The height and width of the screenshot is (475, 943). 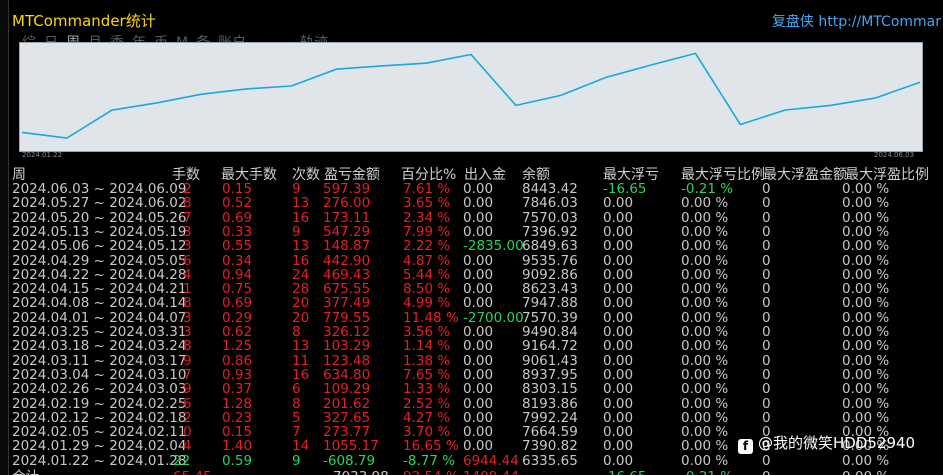 I want to click on chart-start-date: 2024.01.22, so click(x=42, y=155).